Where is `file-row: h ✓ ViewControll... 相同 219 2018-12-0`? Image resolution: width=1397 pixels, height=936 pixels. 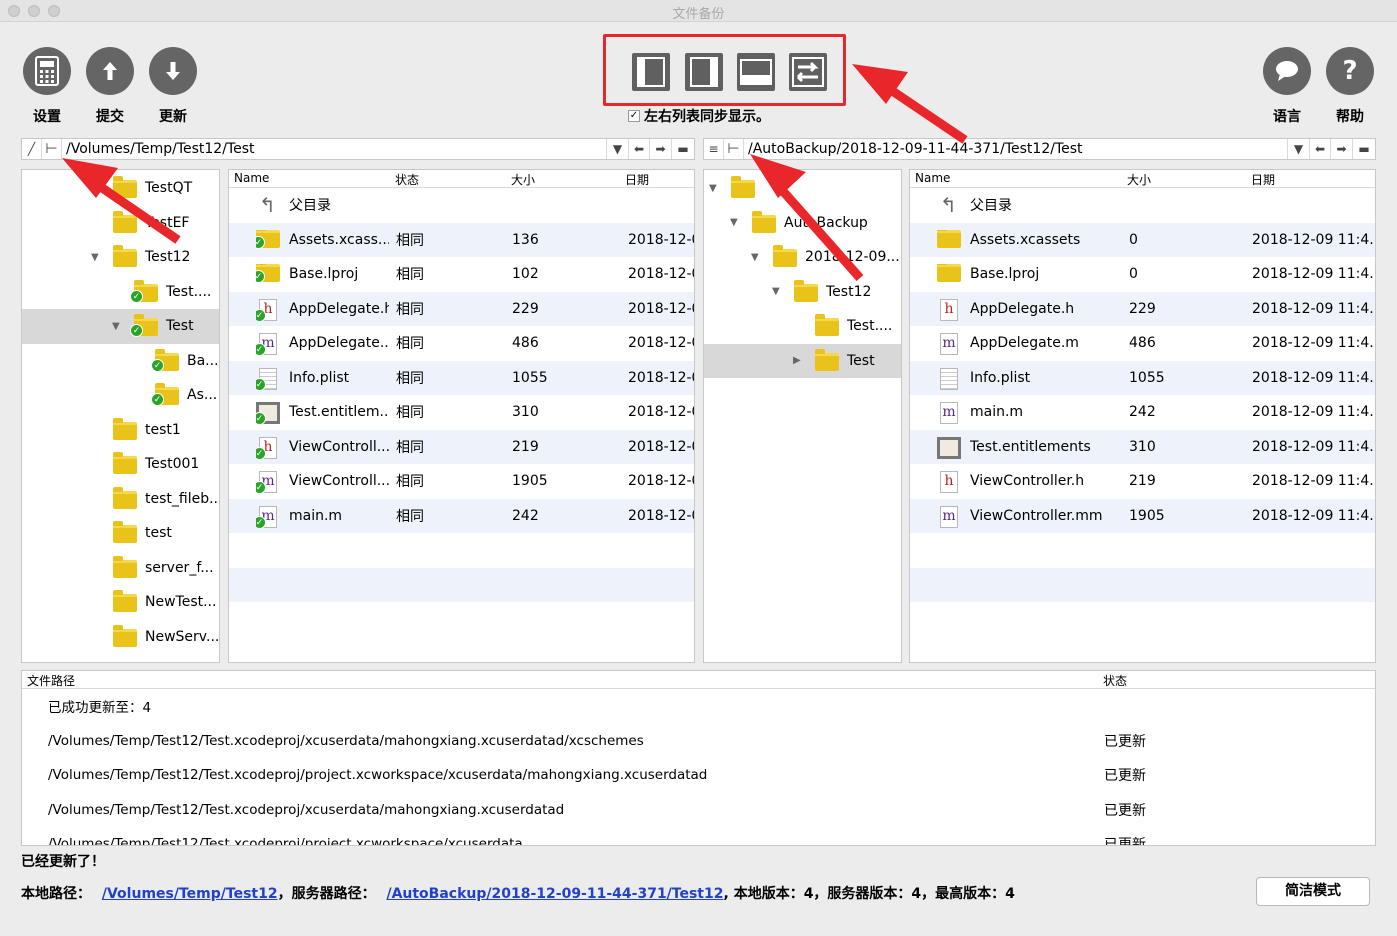
file-row: h ✓ ViewControll... 相同 219 2018-12-0 is located at coordinates (461, 446).